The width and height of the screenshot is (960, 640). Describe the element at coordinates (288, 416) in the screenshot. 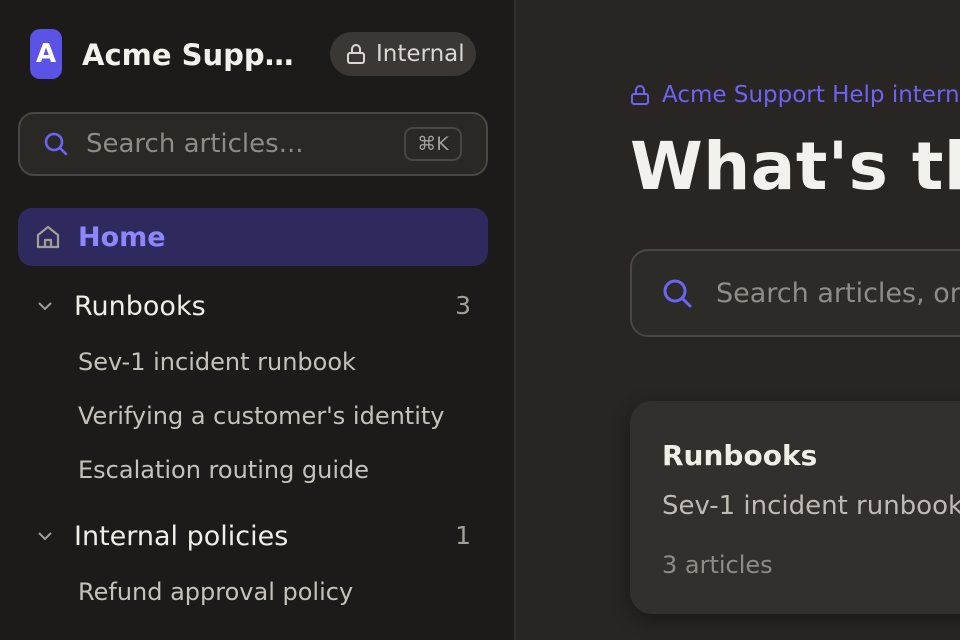

I see `sidebar-item-verifying-identity: Verifying a customer's identity` at that location.